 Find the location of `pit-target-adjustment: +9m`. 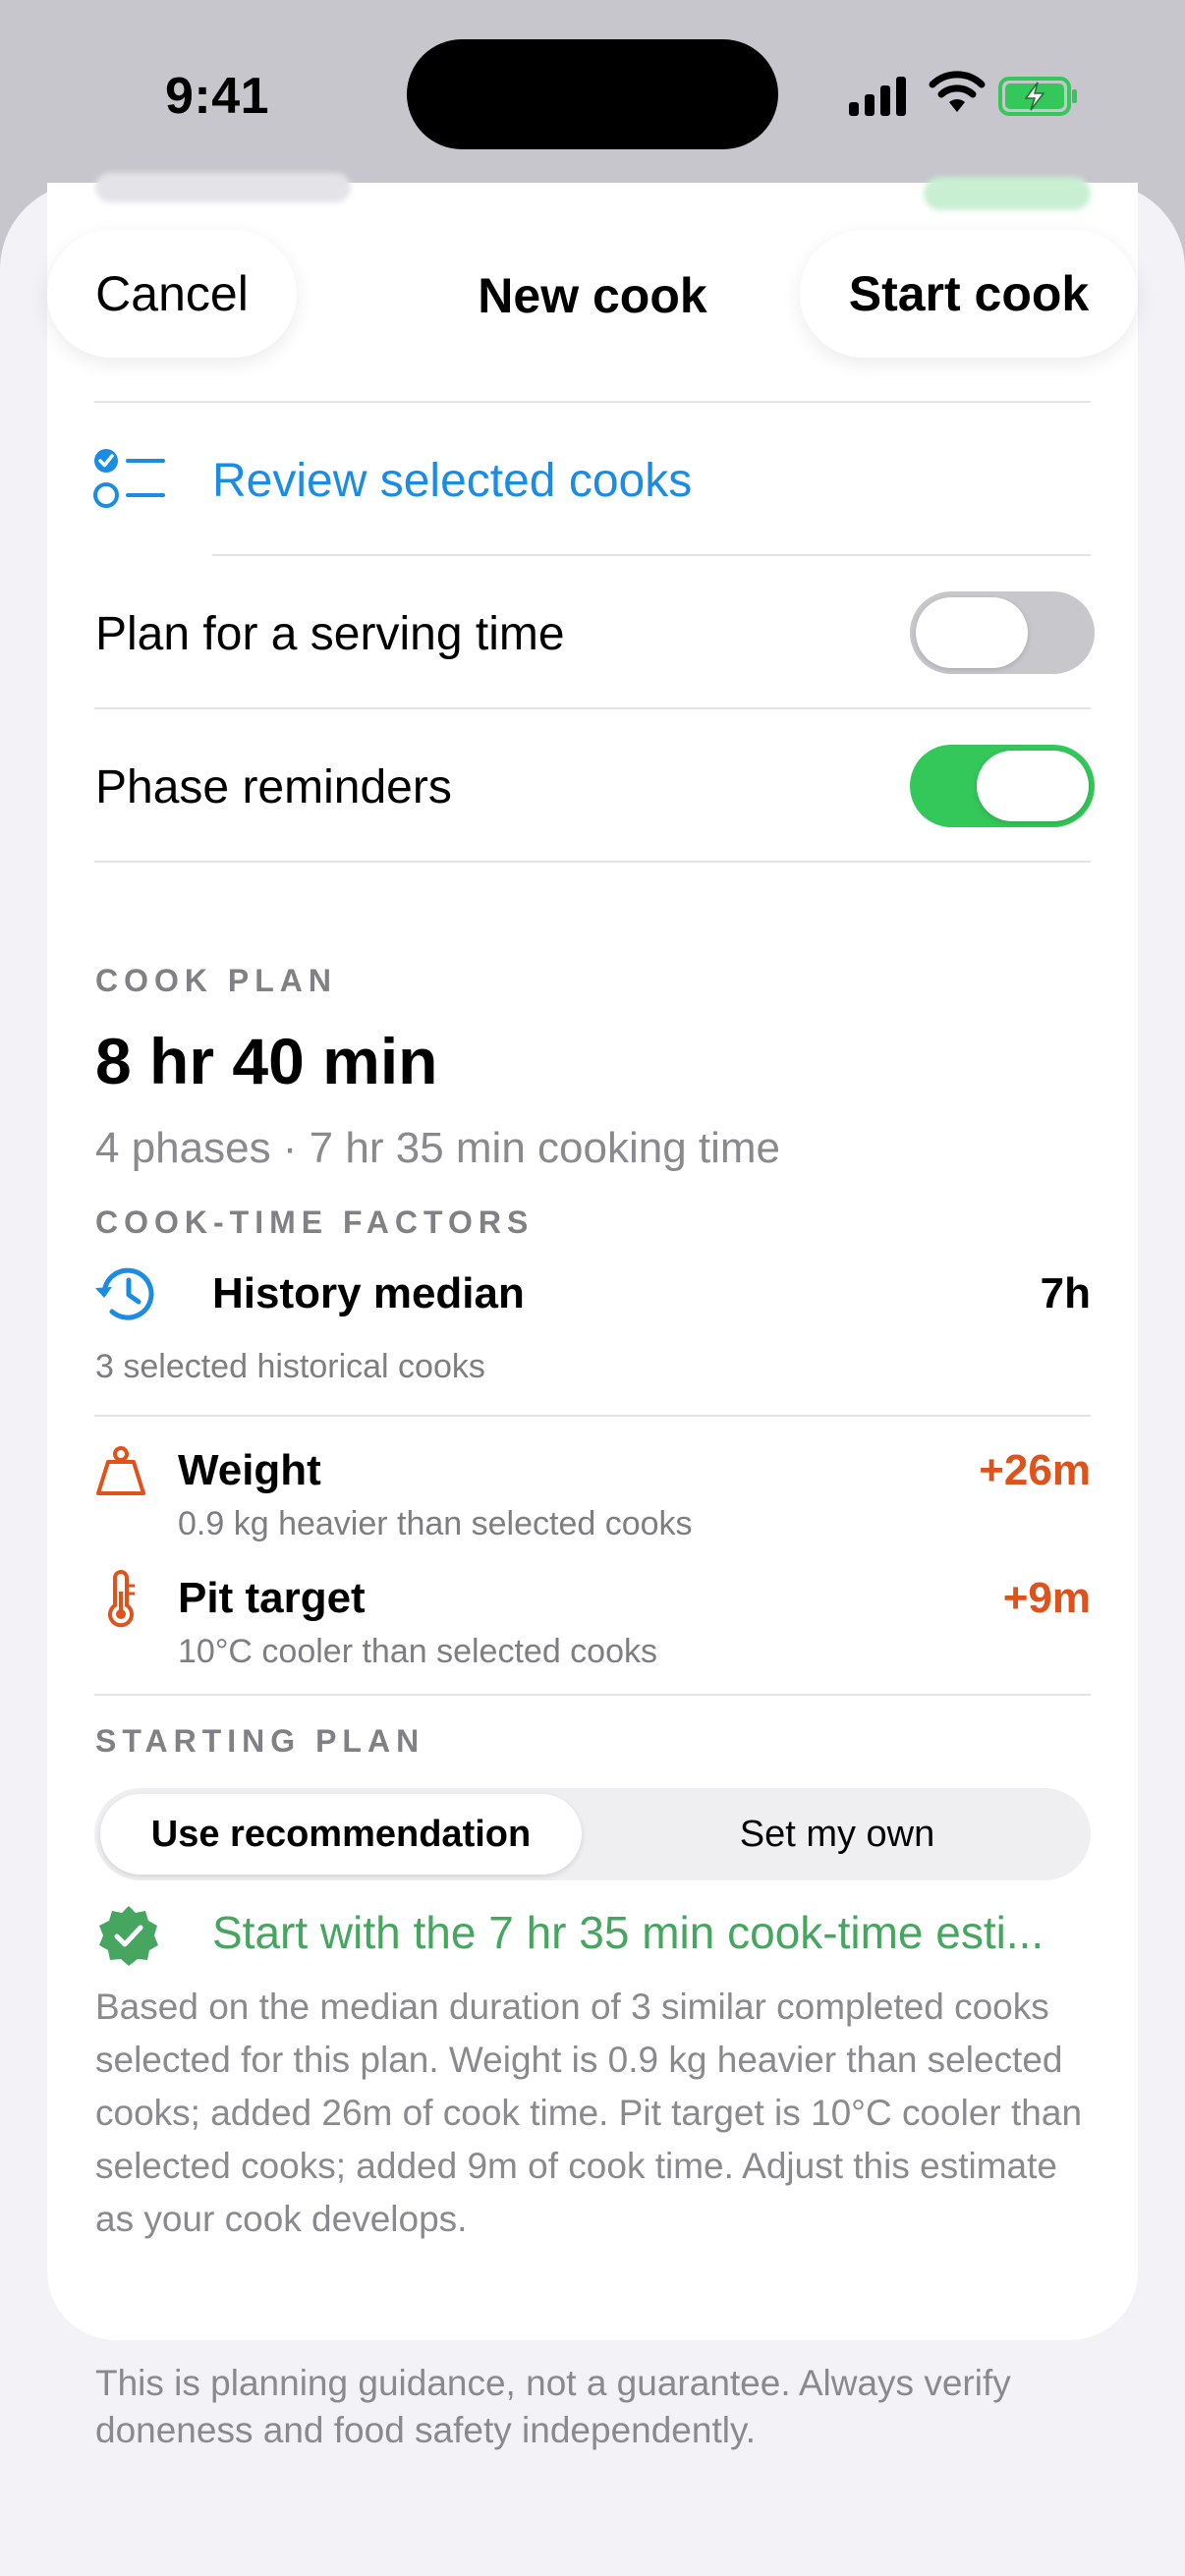

pit-target-adjustment: +9m is located at coordinates (1046, 1598).